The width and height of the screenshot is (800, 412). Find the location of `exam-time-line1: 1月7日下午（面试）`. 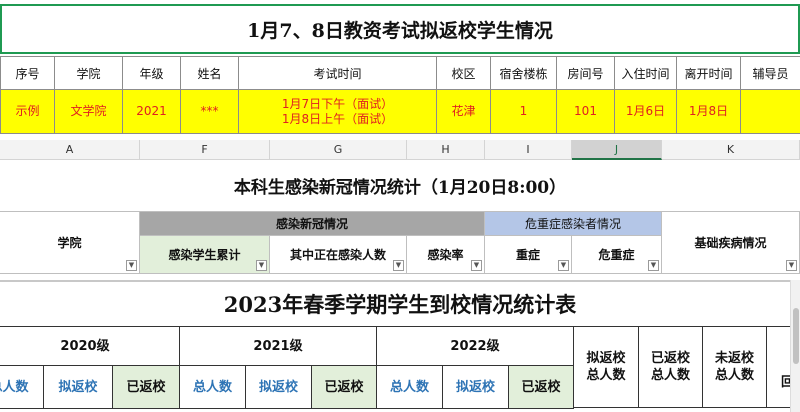

exam-time-line1: 1月7日下午（面试） is located at coordinates (337, 103).